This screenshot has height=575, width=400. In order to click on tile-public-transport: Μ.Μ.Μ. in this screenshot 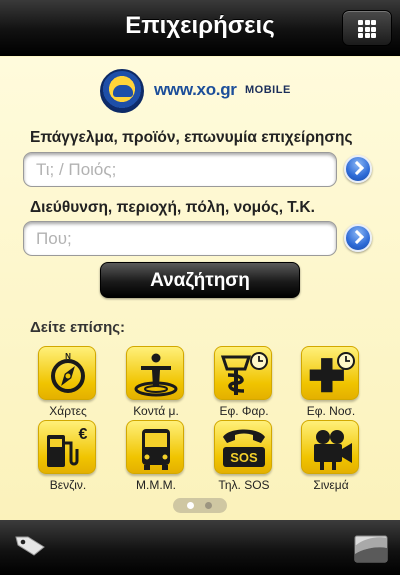, I will do `click(156, 460)`.